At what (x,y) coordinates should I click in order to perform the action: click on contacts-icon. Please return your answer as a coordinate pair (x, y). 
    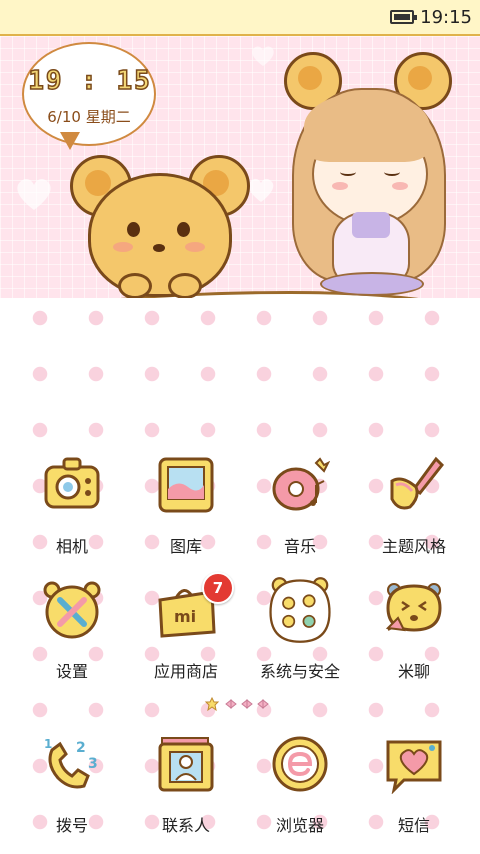
    Looking at the image, I should click on (186, 764).